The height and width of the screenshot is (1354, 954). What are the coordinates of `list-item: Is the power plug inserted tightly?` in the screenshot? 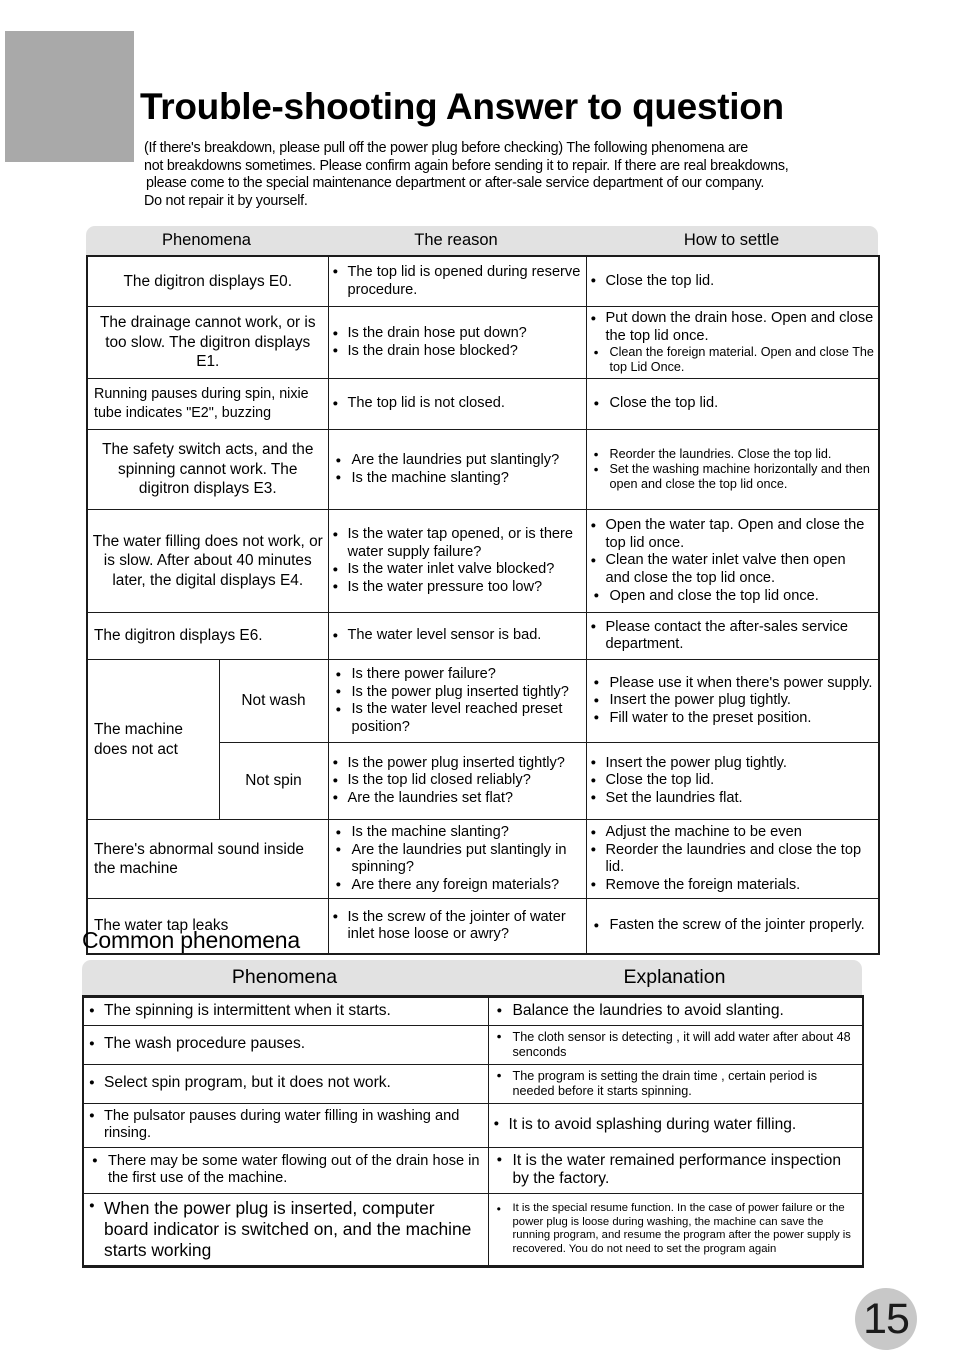 It's located at (457, 692).